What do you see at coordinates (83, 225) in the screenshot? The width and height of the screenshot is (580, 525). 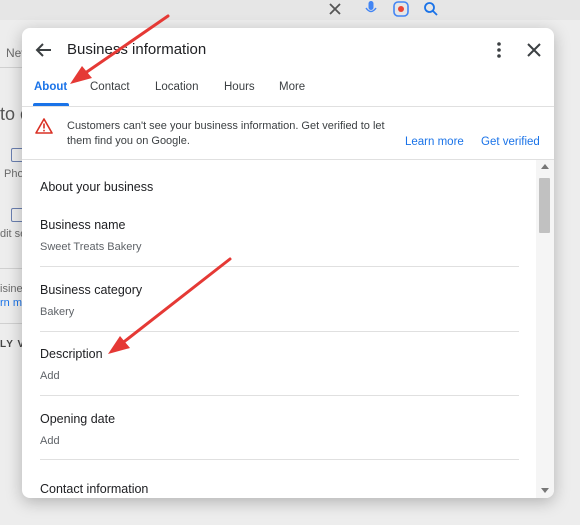 I see `field-label: Business name` at bounding box center [83, 225].